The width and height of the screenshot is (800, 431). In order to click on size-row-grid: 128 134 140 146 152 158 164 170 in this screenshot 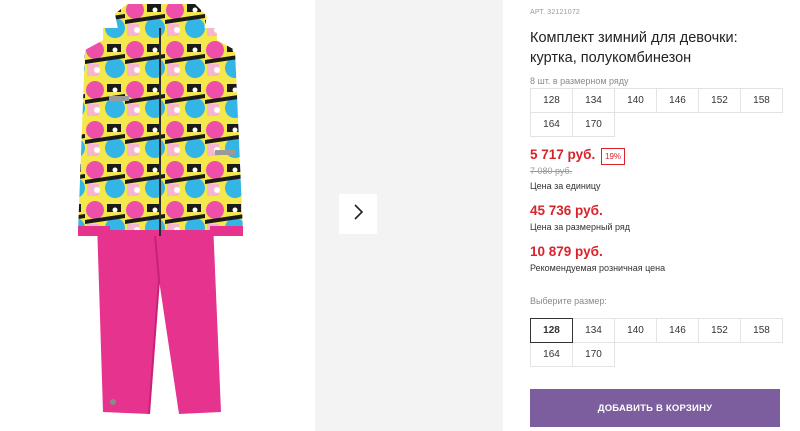, I will do `click(656, 112)`.